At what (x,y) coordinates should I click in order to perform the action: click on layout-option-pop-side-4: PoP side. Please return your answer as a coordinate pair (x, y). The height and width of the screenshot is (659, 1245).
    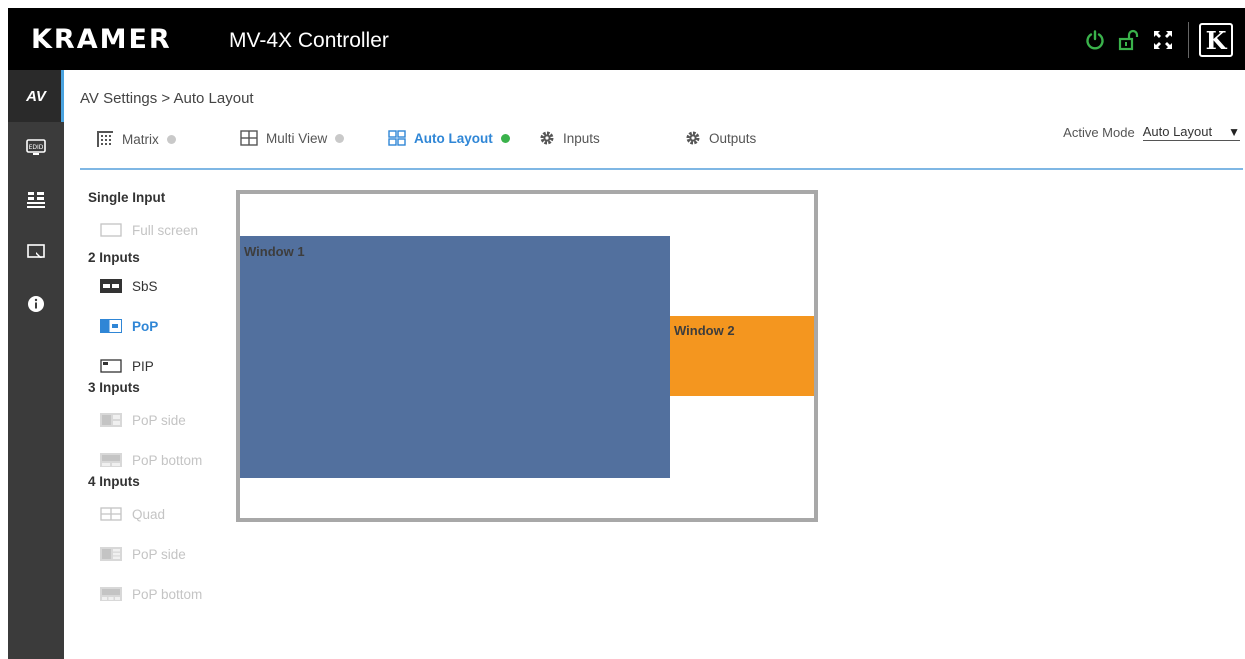
    Looking at the image, I should click on (158, 554).